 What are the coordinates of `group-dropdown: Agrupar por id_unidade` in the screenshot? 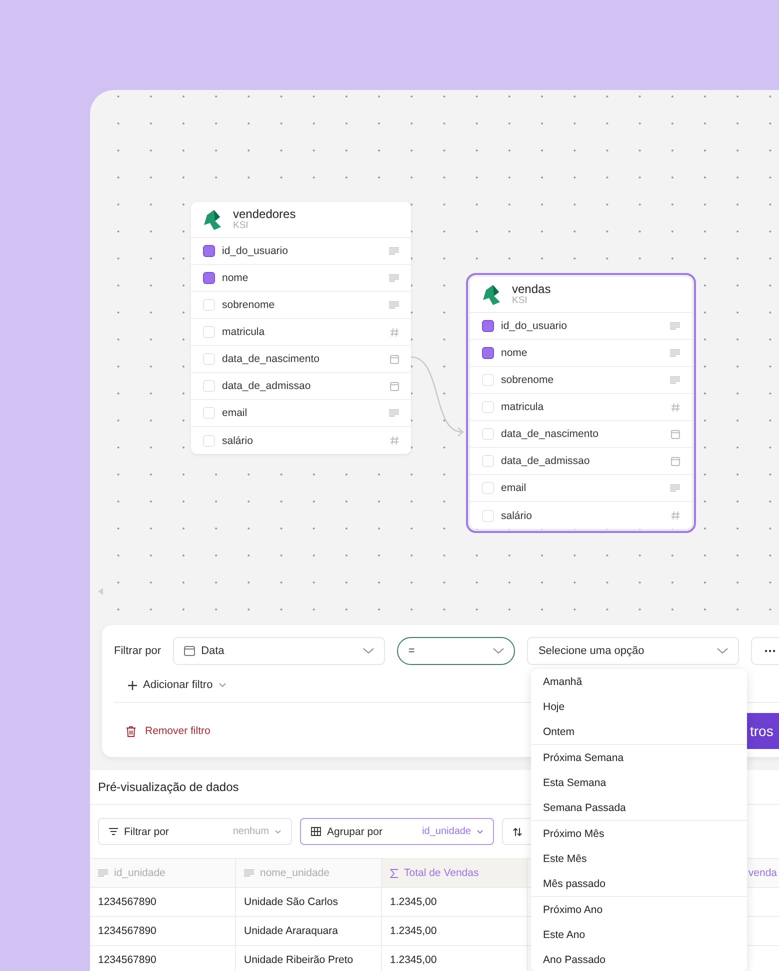 It's located at (397, 831).